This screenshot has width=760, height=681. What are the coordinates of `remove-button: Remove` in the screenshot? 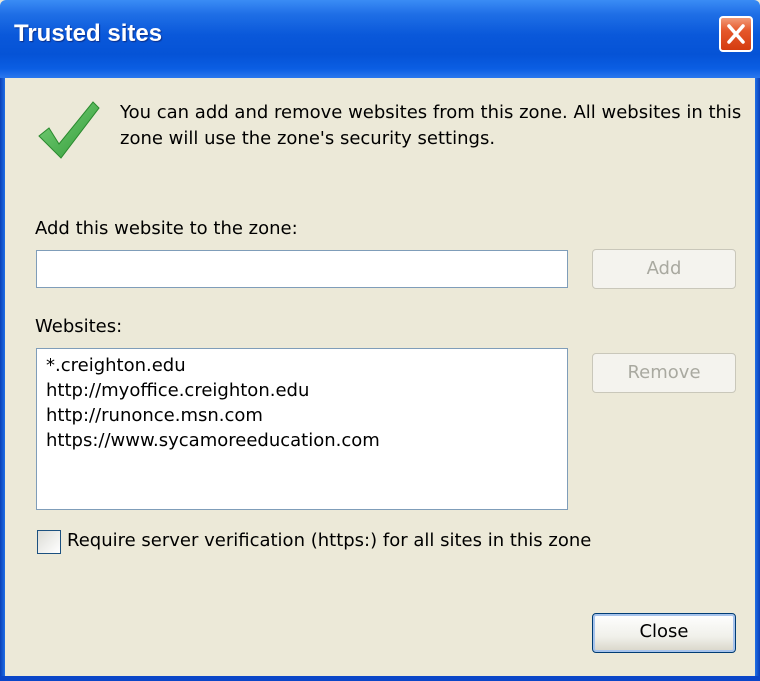 It's located at (664, 373).